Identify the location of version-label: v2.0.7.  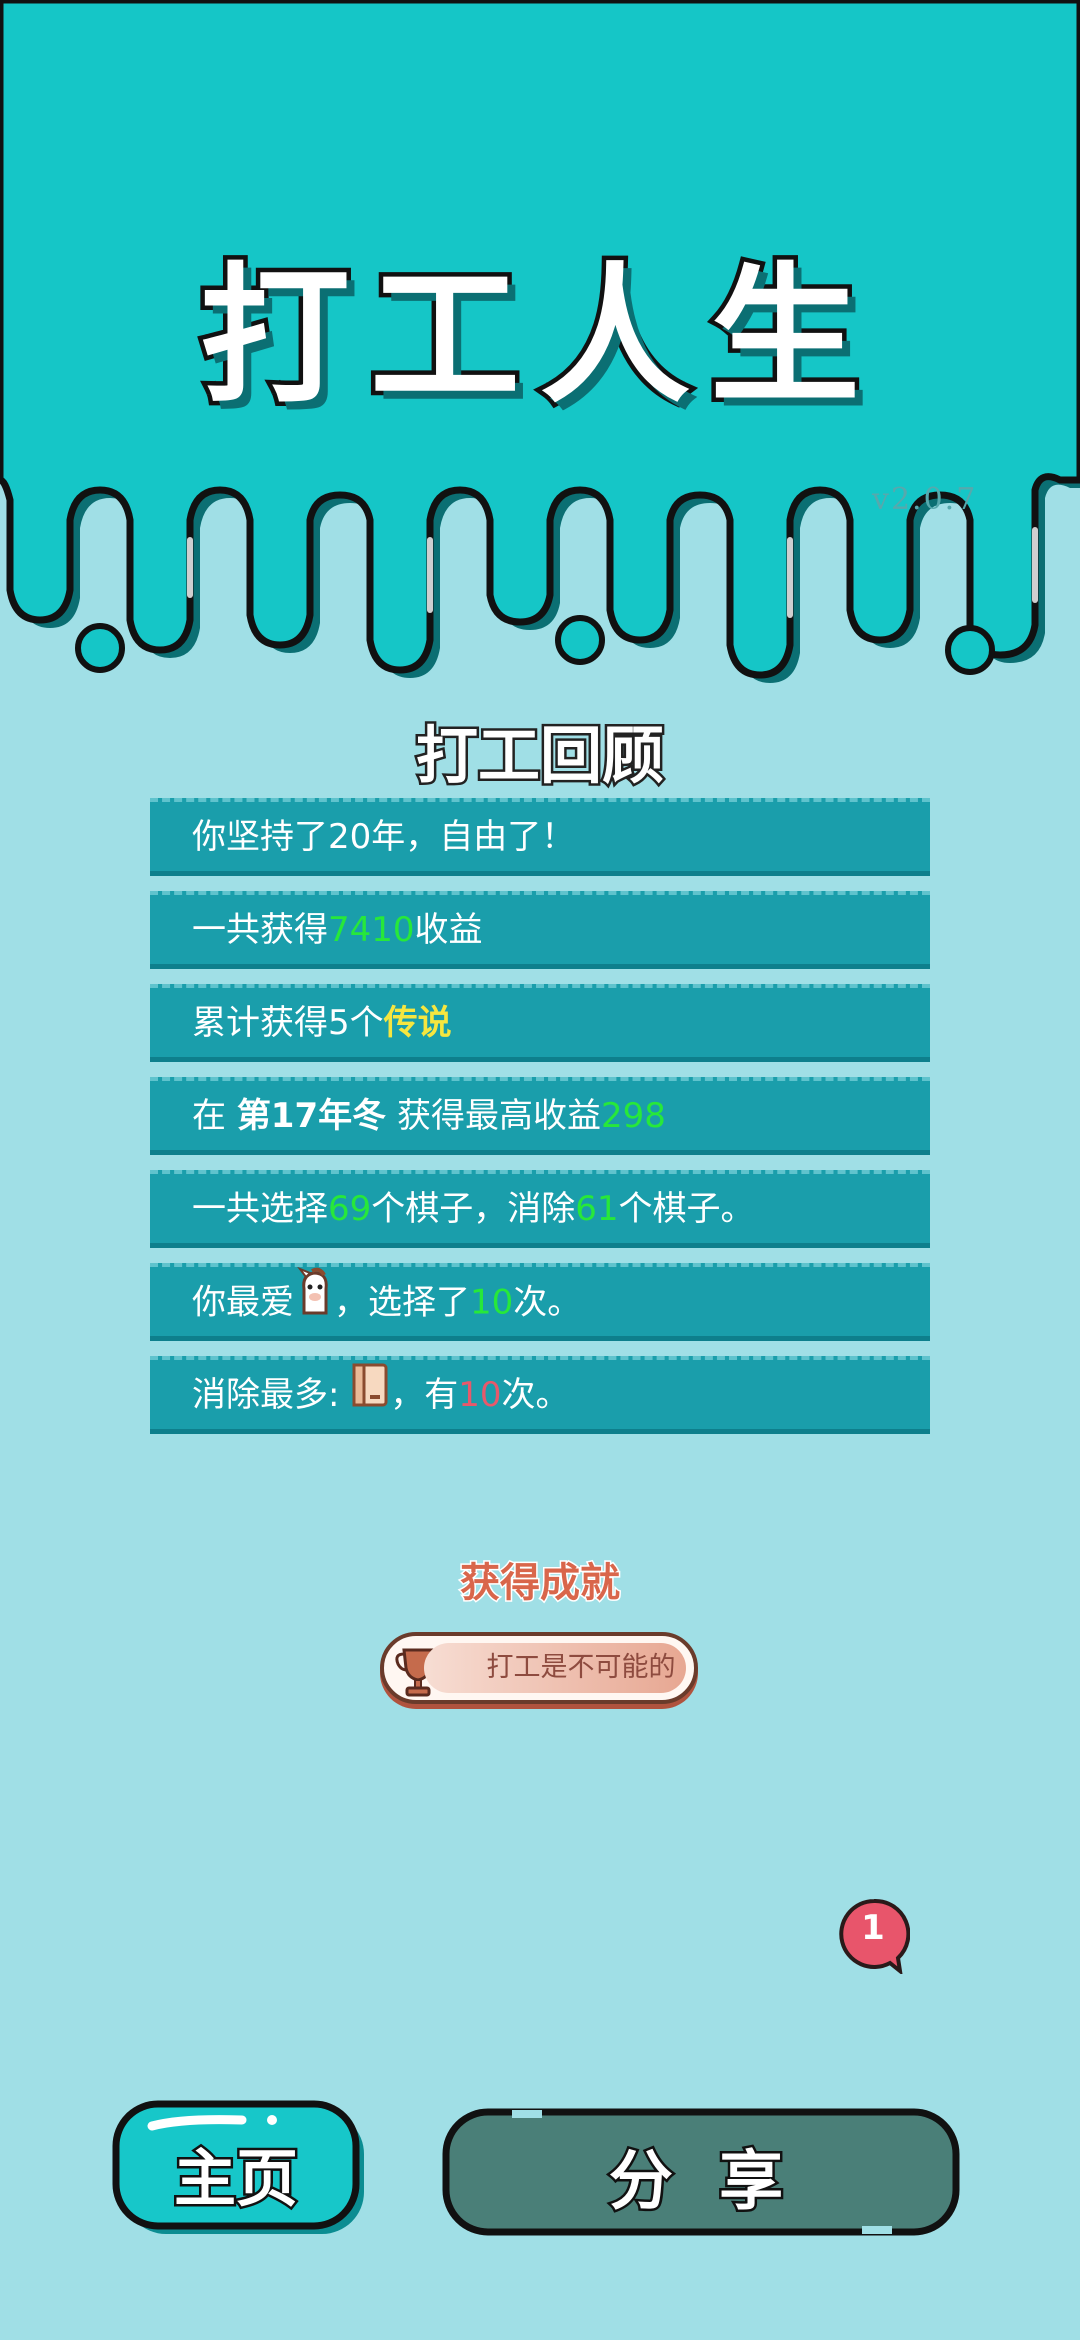
(925, 499).